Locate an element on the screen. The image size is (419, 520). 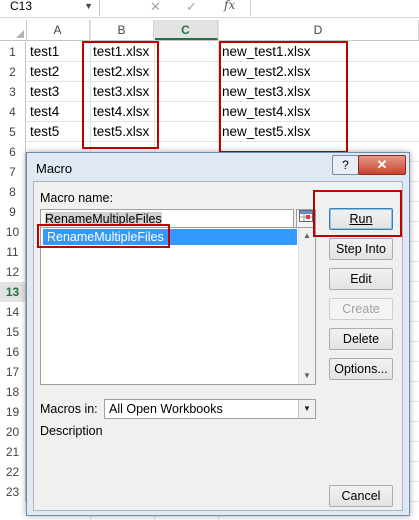
column-header-d: D is located at coordinates (318, 30).